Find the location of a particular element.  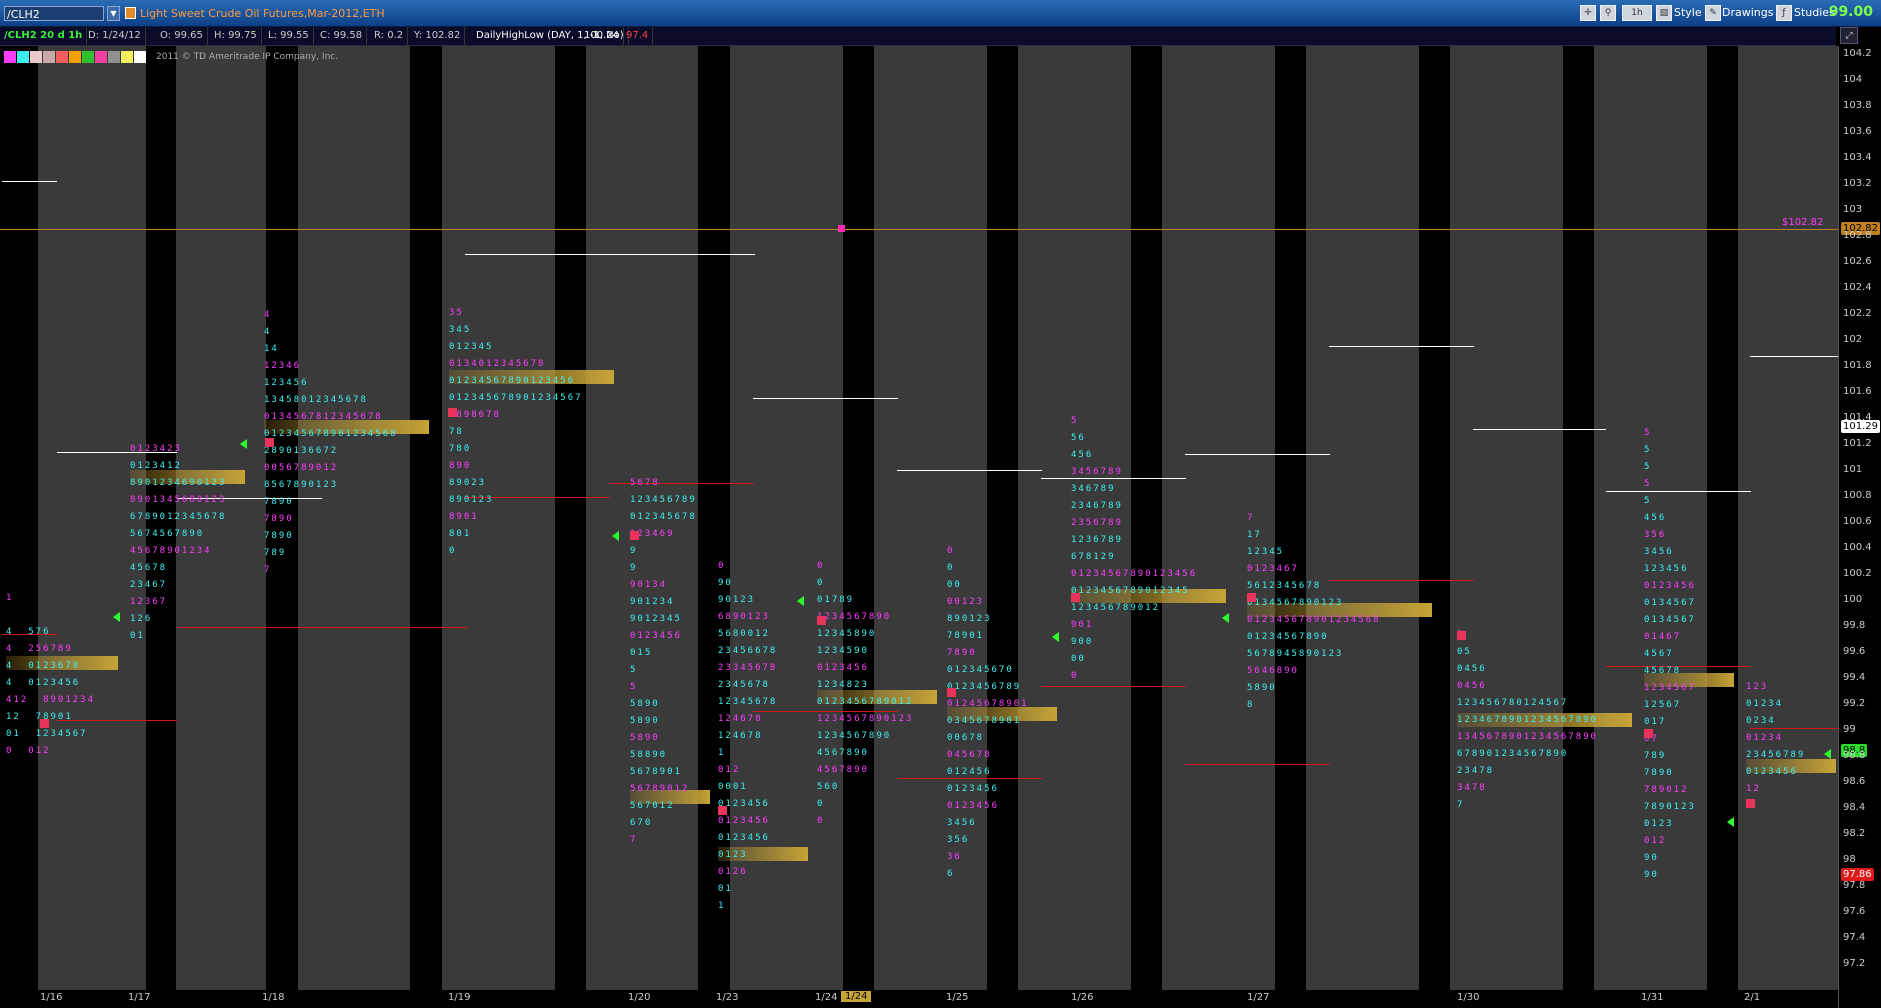

price-tick: 101.4 is located at coordinates (1857, 417).